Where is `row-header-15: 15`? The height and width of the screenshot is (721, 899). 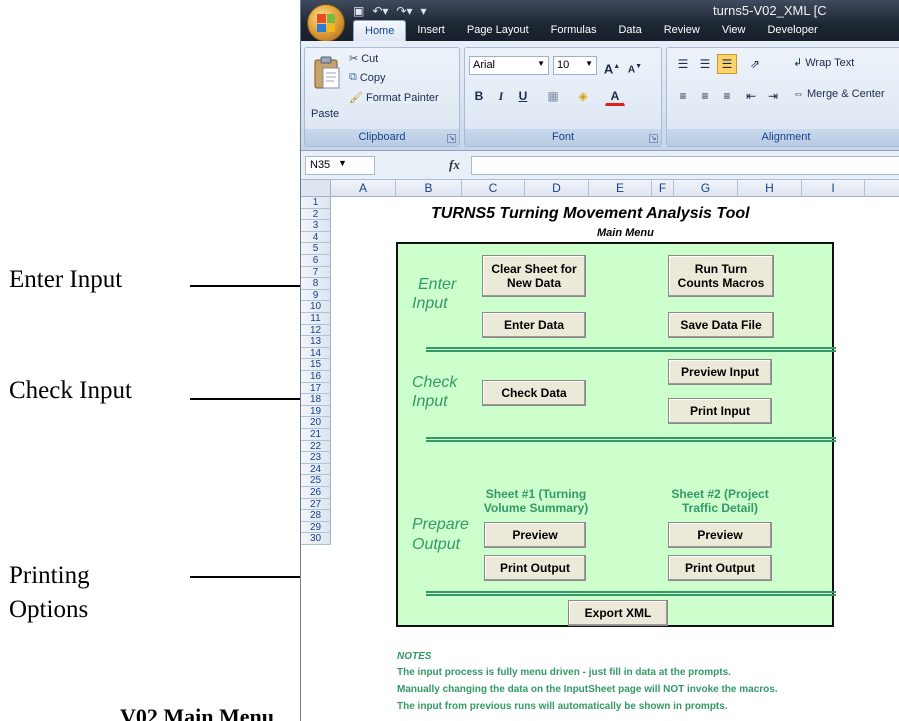 row-header-15: 15 is located at coordinates (316, 365).